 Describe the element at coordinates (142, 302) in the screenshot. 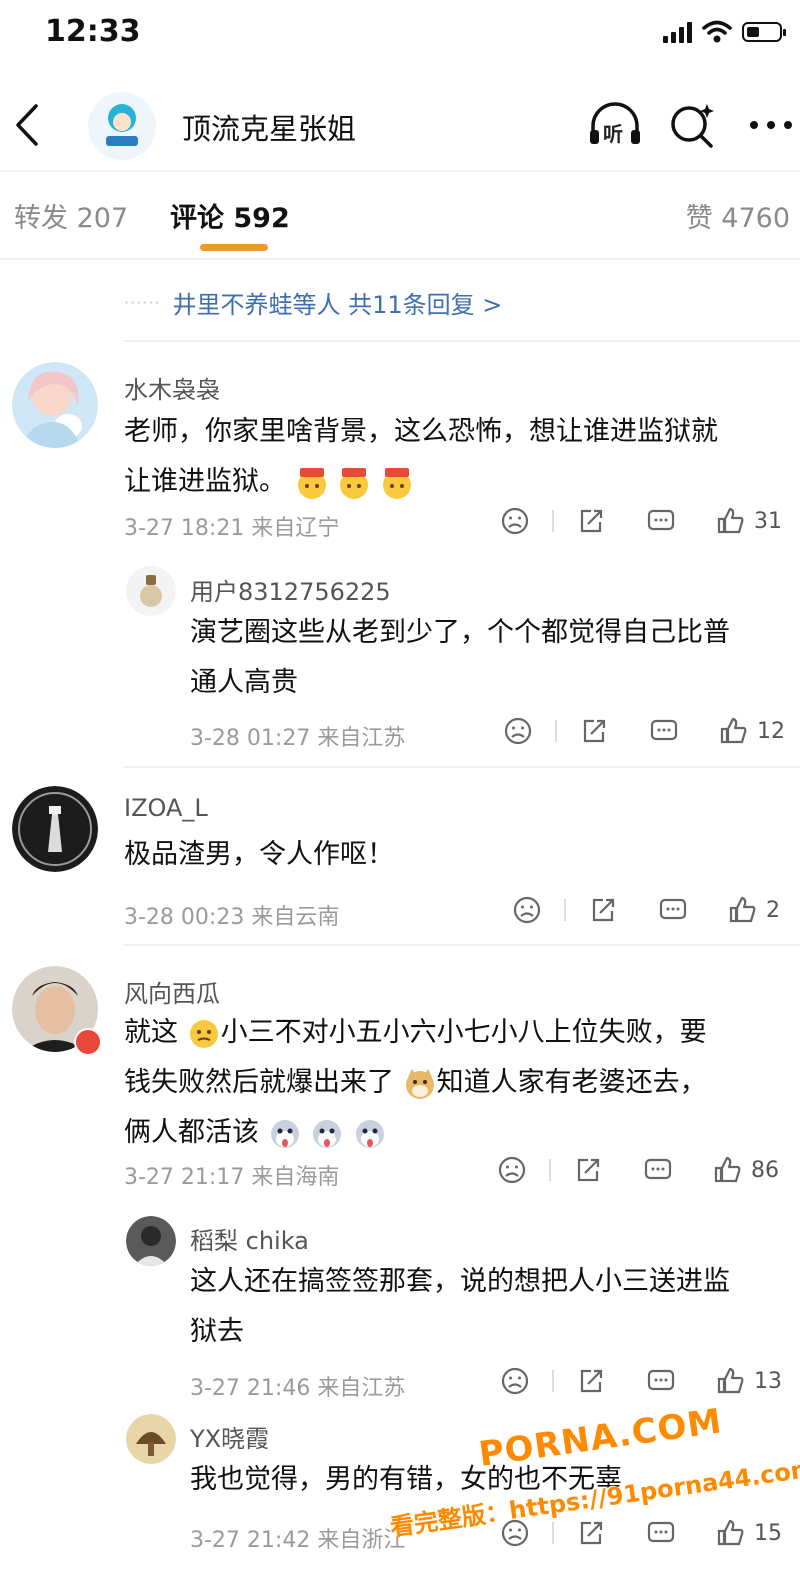

I see `more-replies-dots: ······` at that location.